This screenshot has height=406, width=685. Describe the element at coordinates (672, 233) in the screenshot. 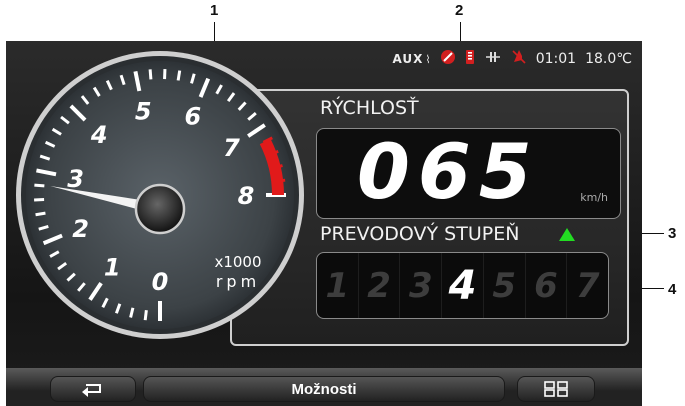

I see `callout-3: 3` at that location.